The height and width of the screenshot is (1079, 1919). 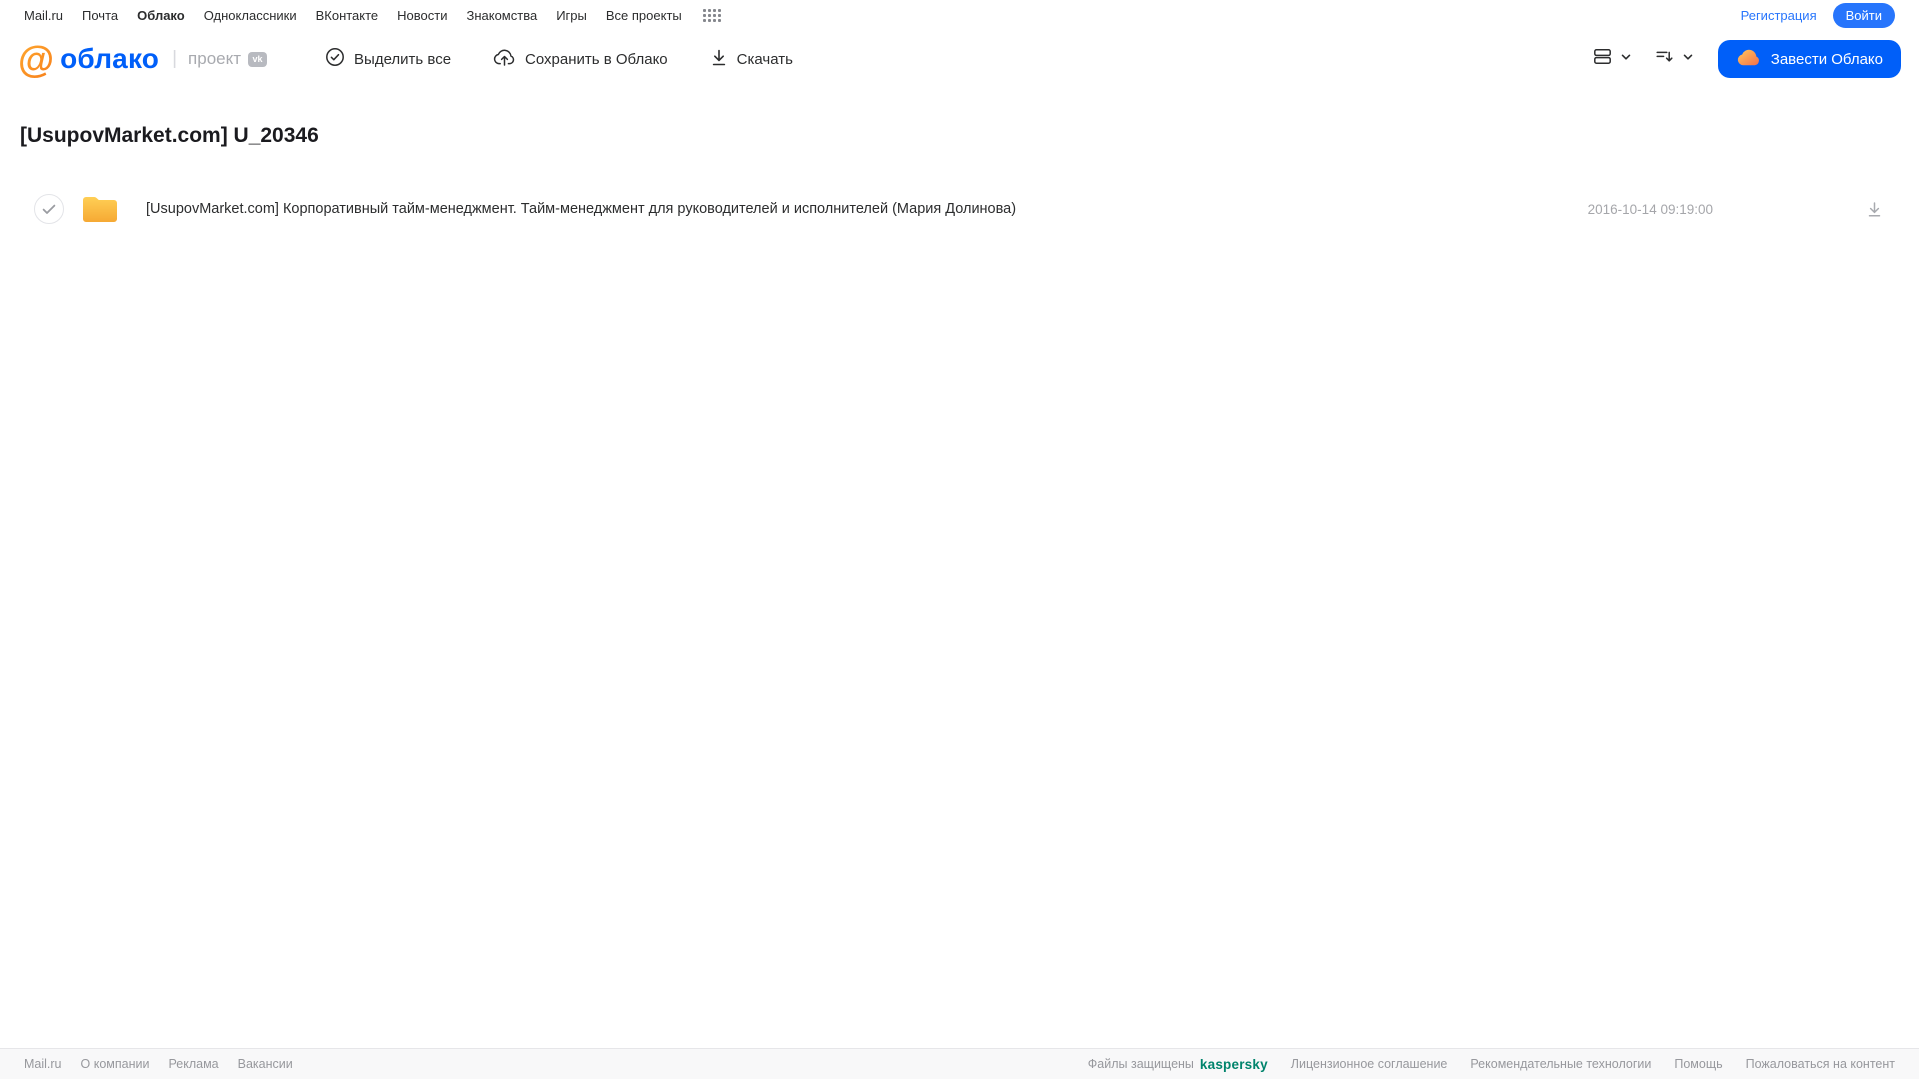 What do you see at coordinates (1818, 15) in the screenshot?
I see `portal-auth: Регистрация Войти` at bounding box center [1818, 15].